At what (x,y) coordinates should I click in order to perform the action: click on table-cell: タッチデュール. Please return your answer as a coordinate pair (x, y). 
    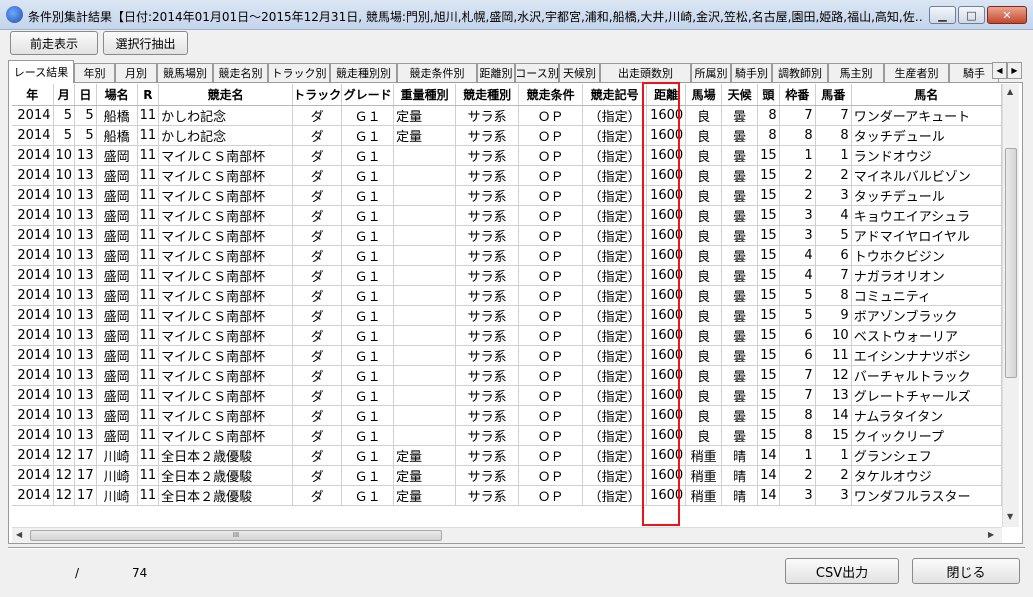
    Looking at the image, I should click on (926, 195).